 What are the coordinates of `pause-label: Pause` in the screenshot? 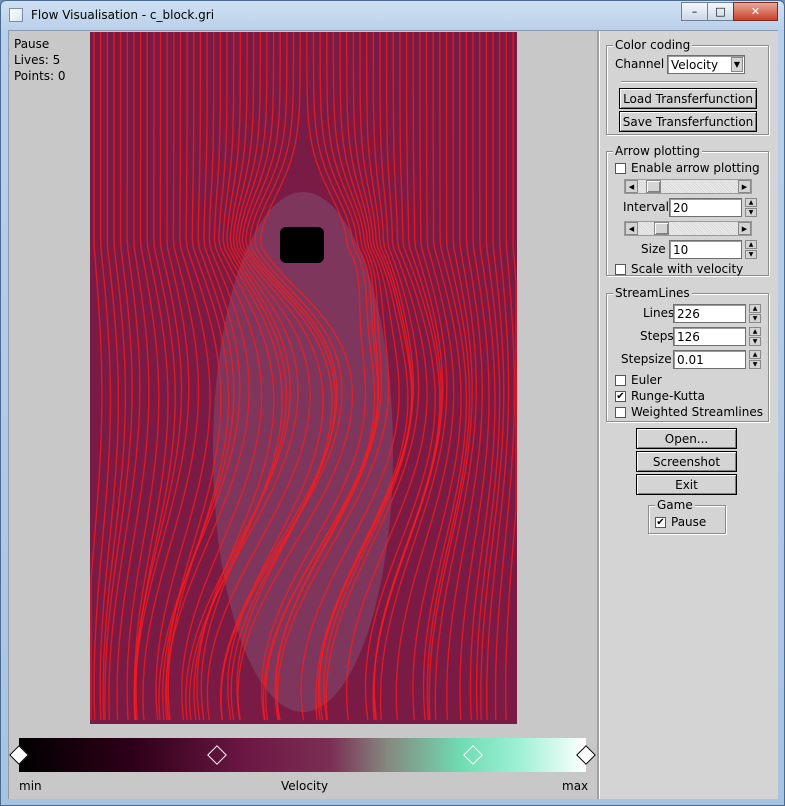 It's located at (689, 522).